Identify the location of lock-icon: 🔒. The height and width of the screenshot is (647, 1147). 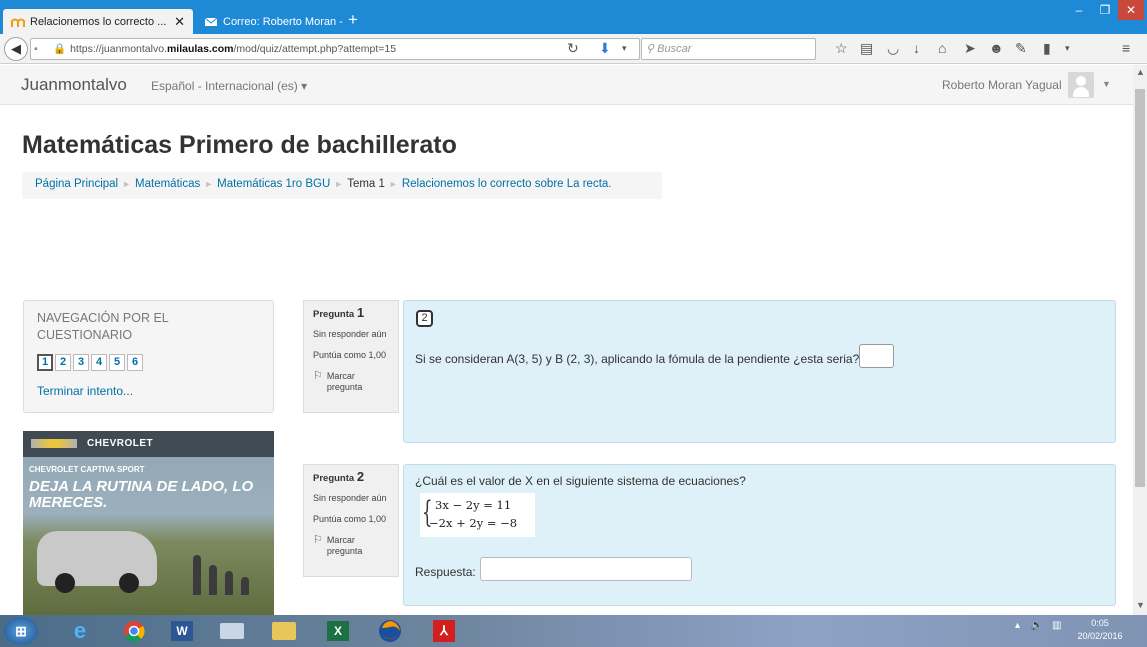
(59, 49).